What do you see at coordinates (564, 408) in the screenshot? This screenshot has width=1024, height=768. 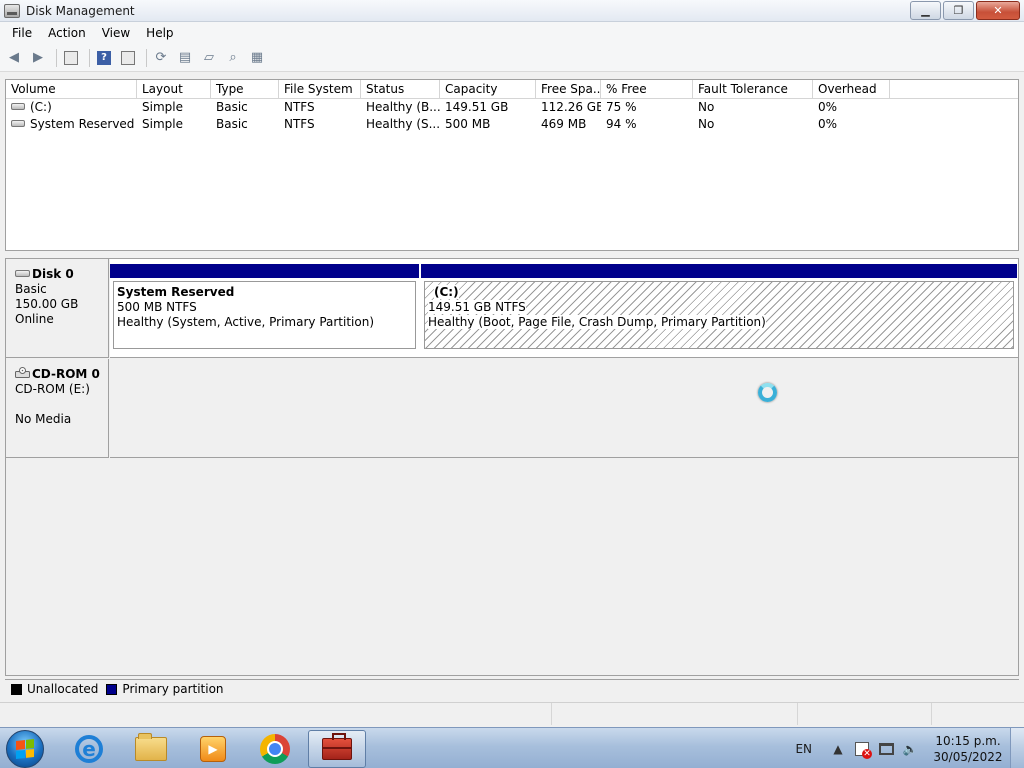 I see `cdrom-0-content` at bounding box center [564, 408].